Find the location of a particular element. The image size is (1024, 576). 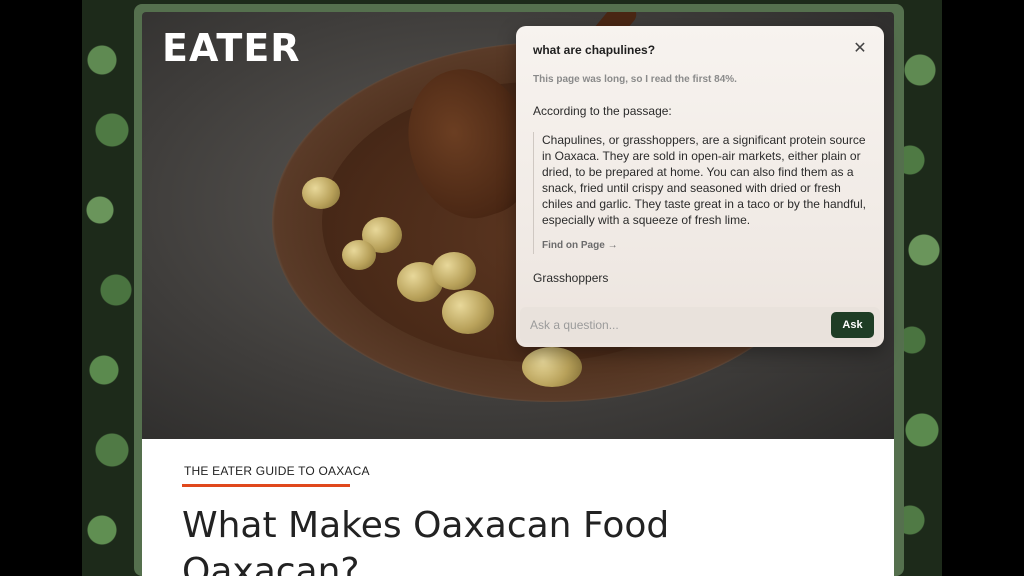

find-on-page-label: Find on Page is located at coordinates (573, 245).